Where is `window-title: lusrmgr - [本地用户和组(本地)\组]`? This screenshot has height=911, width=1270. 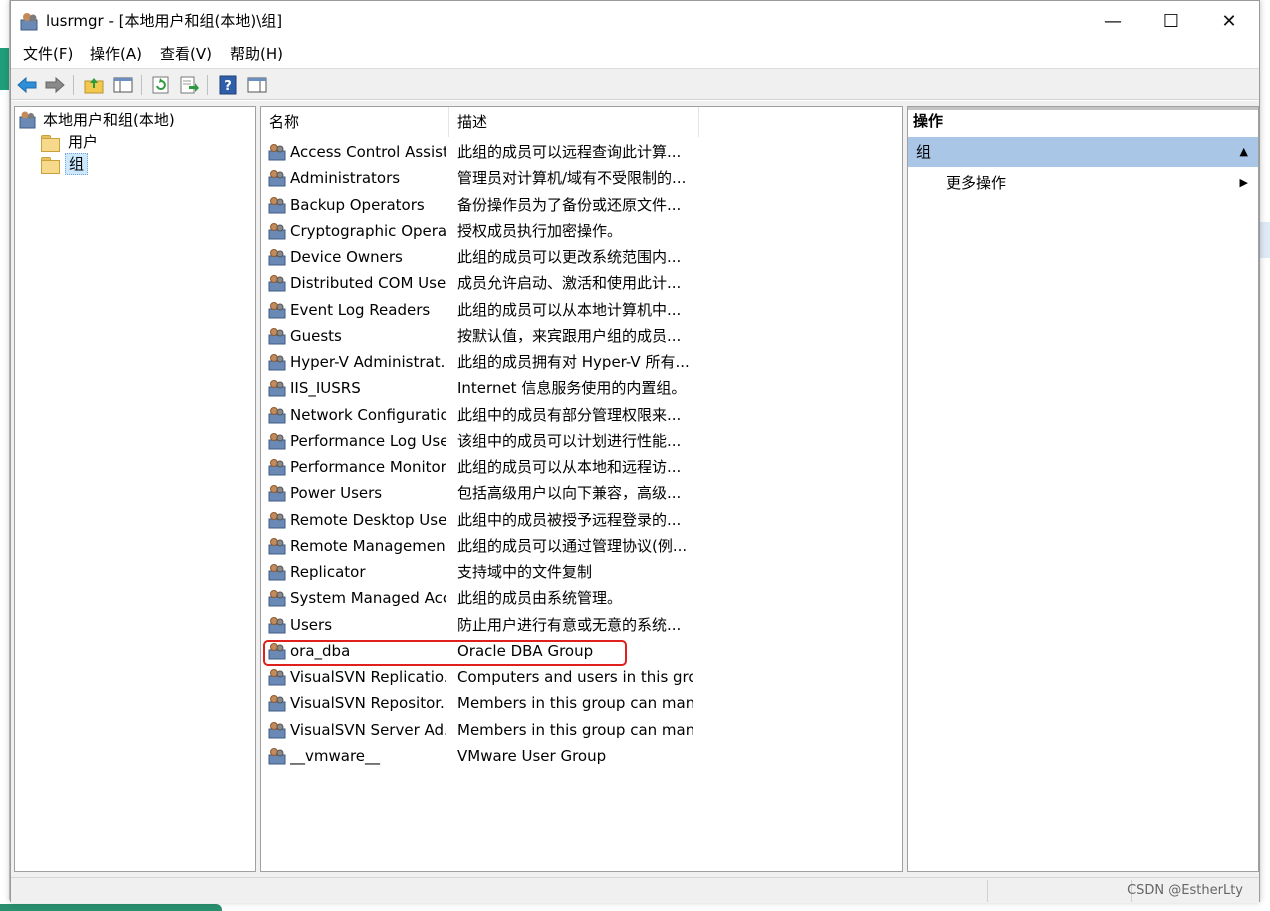 window-title: lusrmgr - [本地用户和组(本地)\组] is located at coordinates (164, 21).